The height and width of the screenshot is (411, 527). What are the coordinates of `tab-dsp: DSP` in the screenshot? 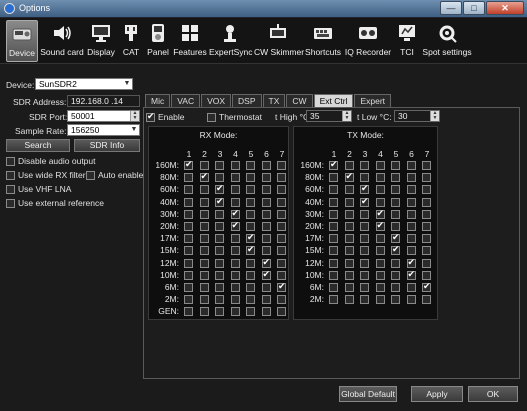 It's located at (247, 100).